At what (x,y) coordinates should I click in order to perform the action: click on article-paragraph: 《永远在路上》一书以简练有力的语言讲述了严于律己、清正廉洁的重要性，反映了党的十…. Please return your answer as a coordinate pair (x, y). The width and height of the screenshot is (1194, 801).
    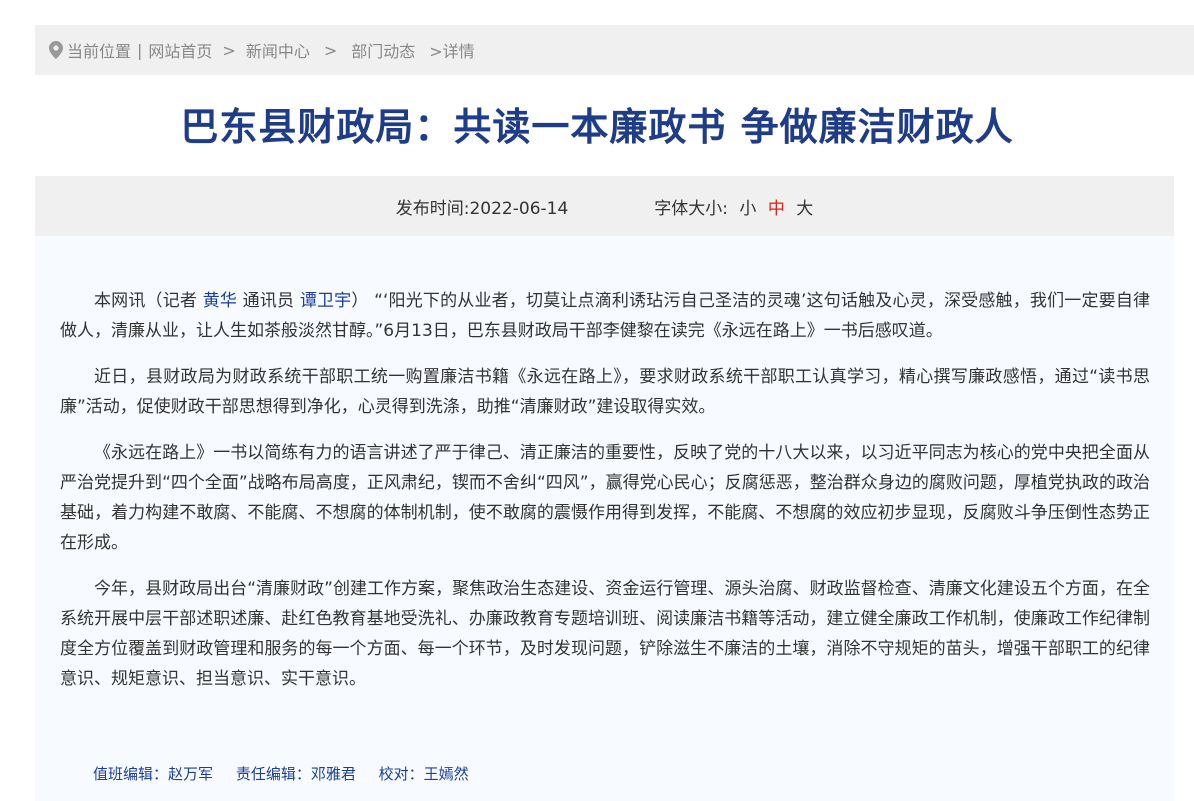
    Looking at the image, I should click on (605, 498).